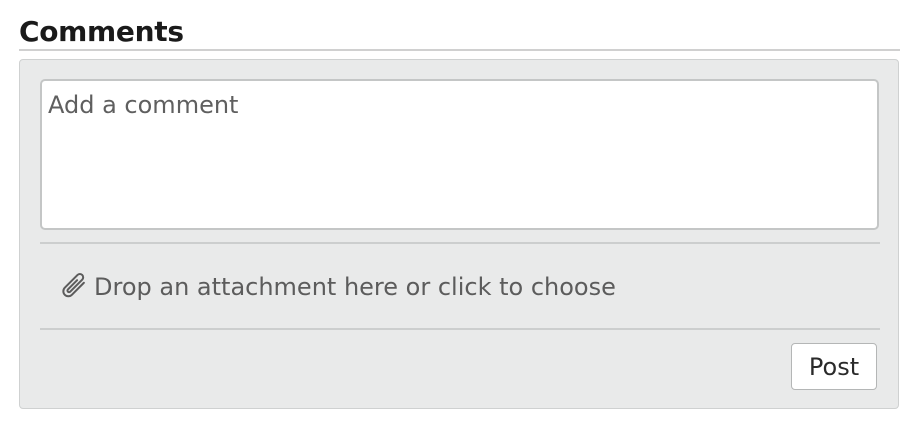 The height and width of the screenshot is (434, 916). I want to click on heading-divider, so click(459, 50).